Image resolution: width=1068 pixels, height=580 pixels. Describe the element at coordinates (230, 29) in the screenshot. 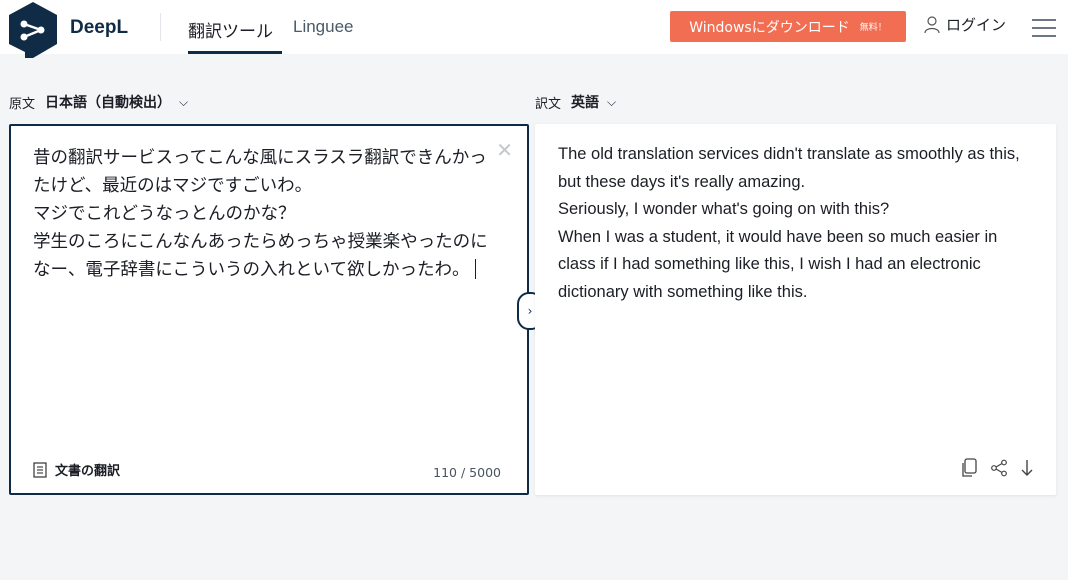

I see `nav-translator-tab: 翻訳ツール` at that location.